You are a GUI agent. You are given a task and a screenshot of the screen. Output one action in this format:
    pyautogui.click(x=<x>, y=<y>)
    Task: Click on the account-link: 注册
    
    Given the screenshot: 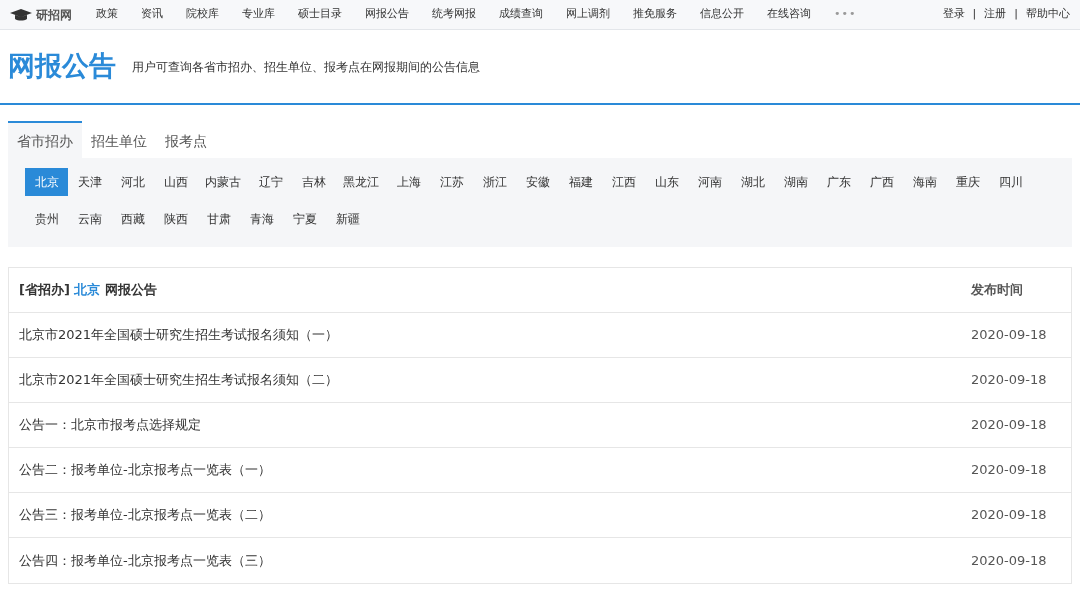 What is the action you would take?
    pyautogui.click(x=995, y=14)
    